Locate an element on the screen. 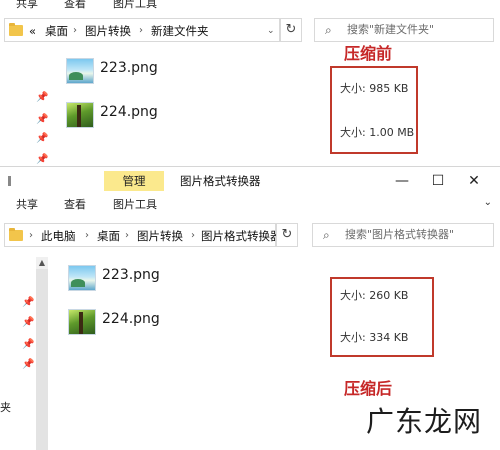  ribbon-tabs: 共享 查看 图片工具 is located at coordinates (250, 6).